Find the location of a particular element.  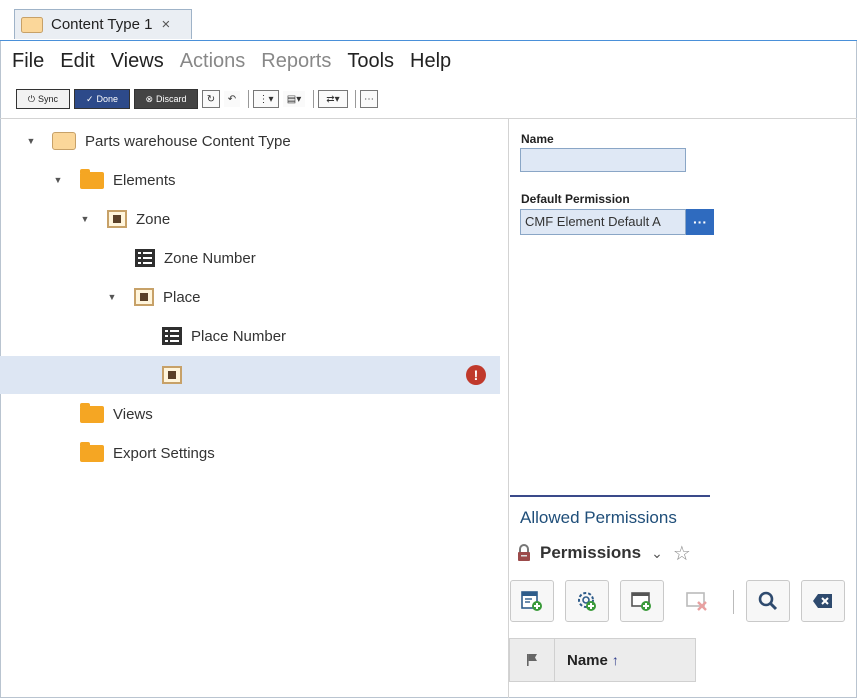

done-button: ✓ Done is located at coordinates (102, 99).